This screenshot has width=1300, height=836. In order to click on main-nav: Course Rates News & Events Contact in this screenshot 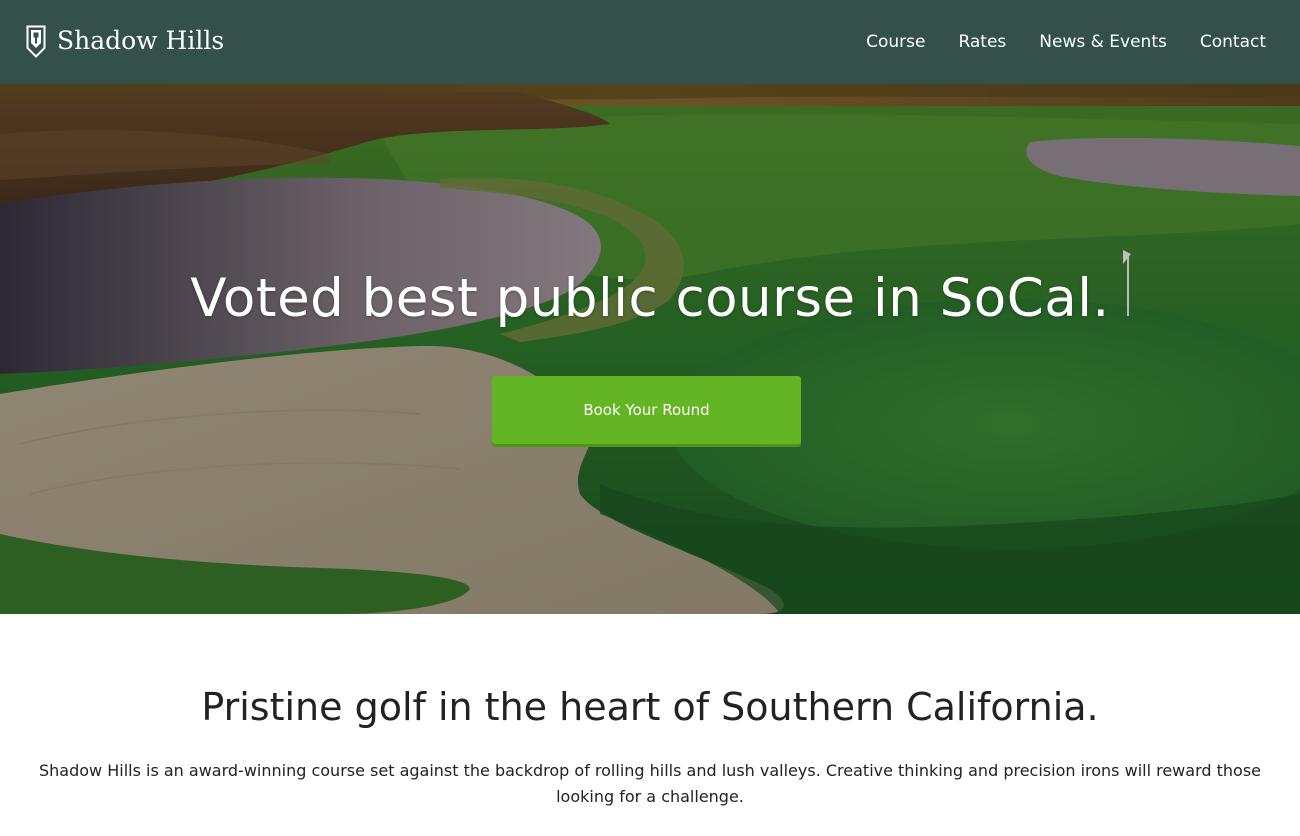, I will do `click(1049, 42)`.